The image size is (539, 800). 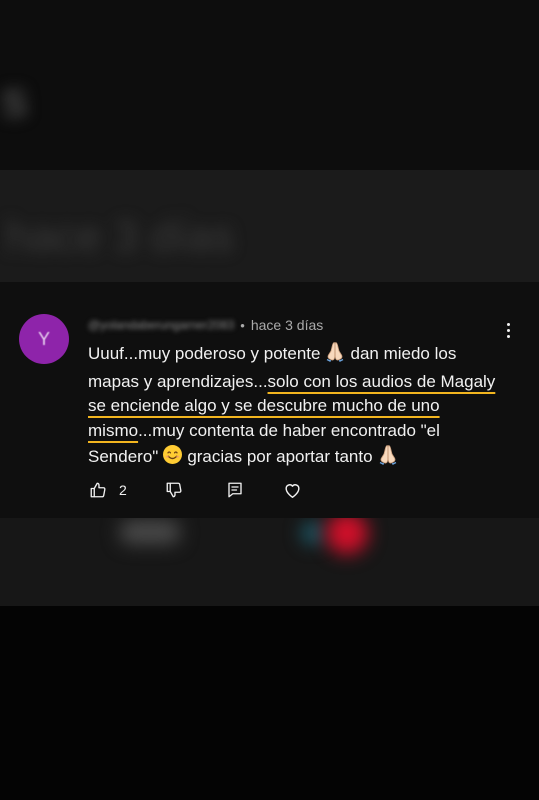 What do you see at coordinates (197, 490) in the screenshot?
I see `comment-actions: 2` at bounding box center [197, 490].